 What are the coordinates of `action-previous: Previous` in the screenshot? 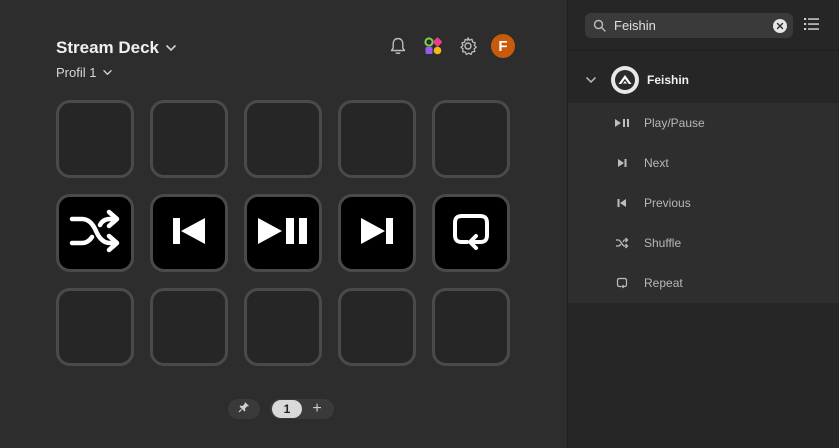 It's located at (703, 203).